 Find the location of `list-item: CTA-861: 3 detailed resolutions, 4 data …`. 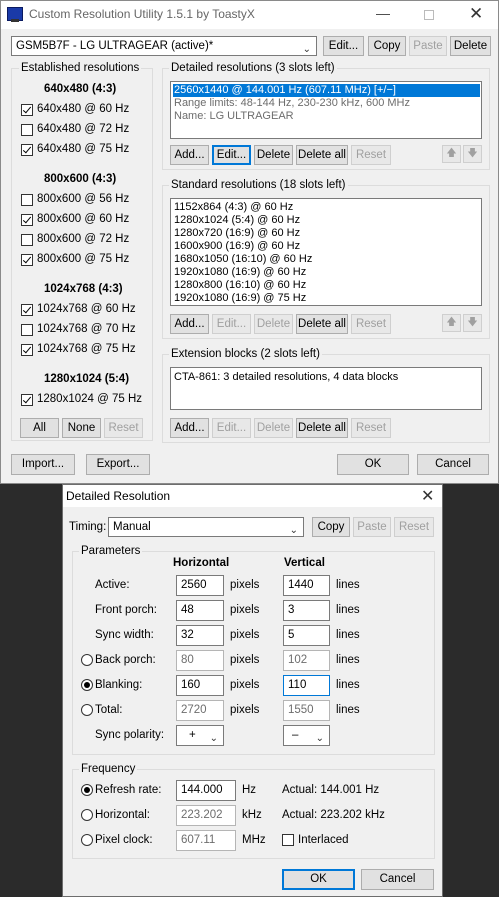

list-item: CTA-861: 3 detailed resolutions, 4 data … is located at coordinates (286, 377).